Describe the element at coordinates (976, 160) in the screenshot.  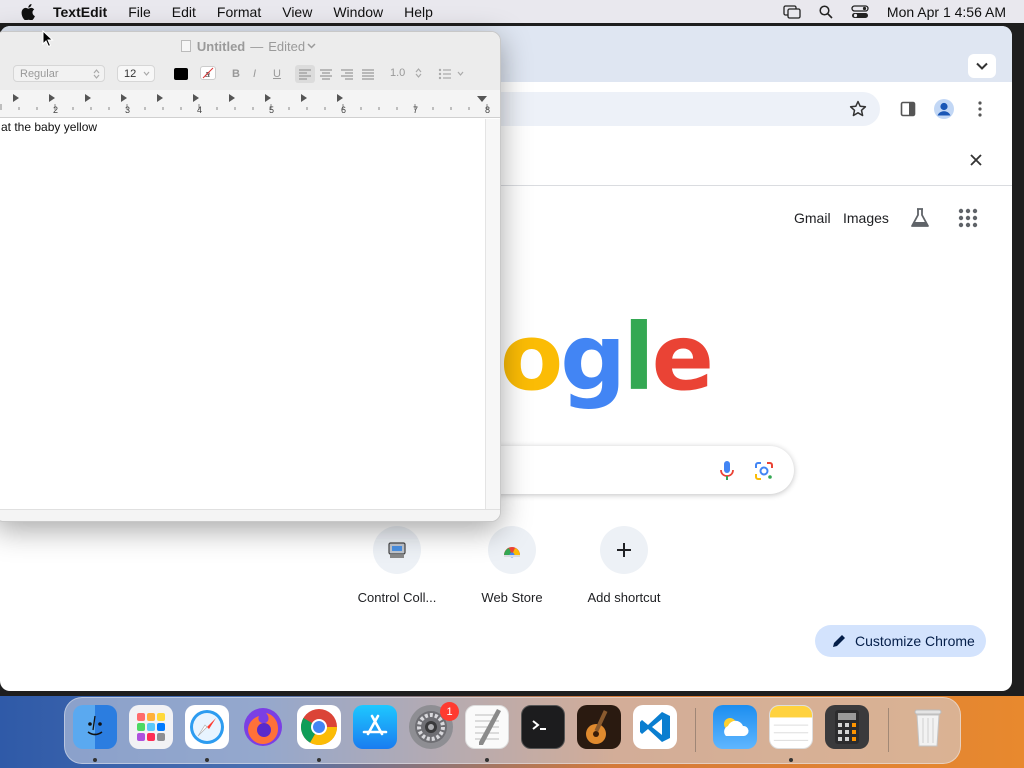
I see `close-icon` at that location.